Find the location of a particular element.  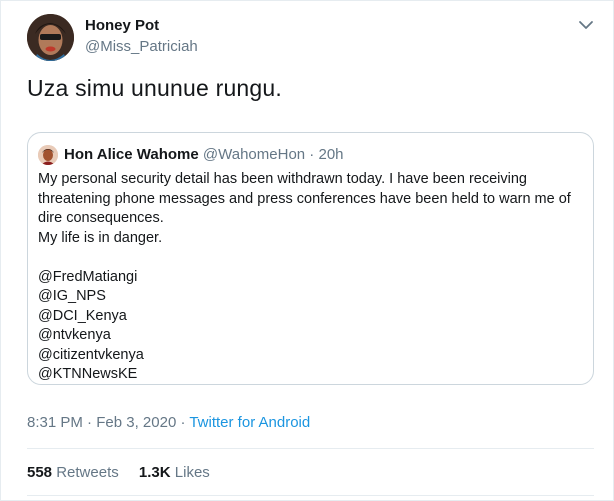

quoted-paragraph-gap is located at coordinates (312, 258).